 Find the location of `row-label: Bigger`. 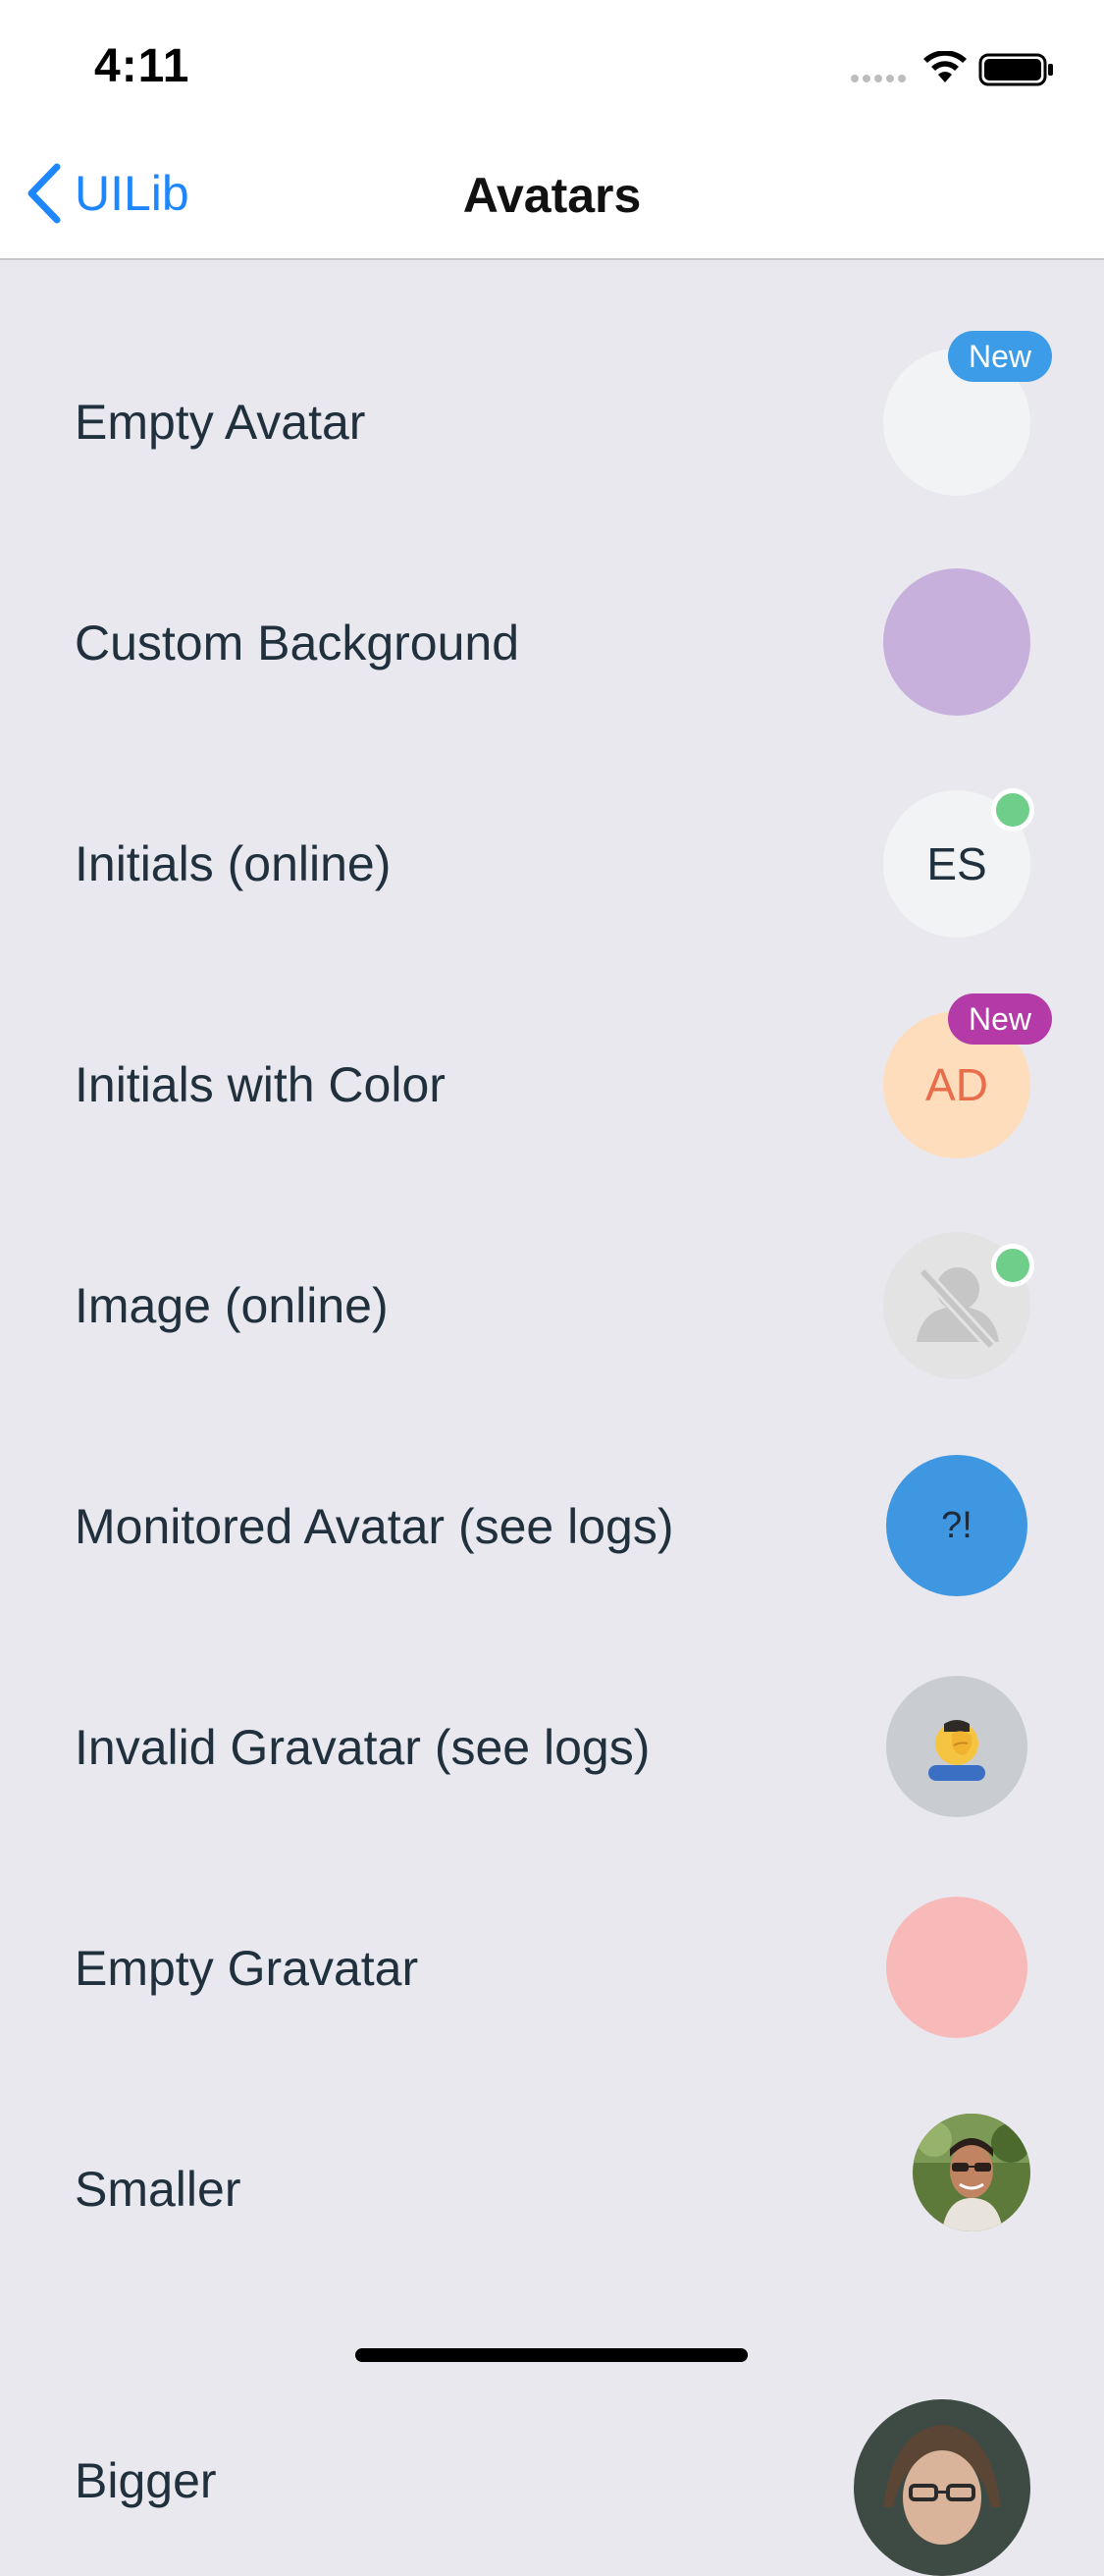

row-label: Bigger is located at coordinates (146, 2480).